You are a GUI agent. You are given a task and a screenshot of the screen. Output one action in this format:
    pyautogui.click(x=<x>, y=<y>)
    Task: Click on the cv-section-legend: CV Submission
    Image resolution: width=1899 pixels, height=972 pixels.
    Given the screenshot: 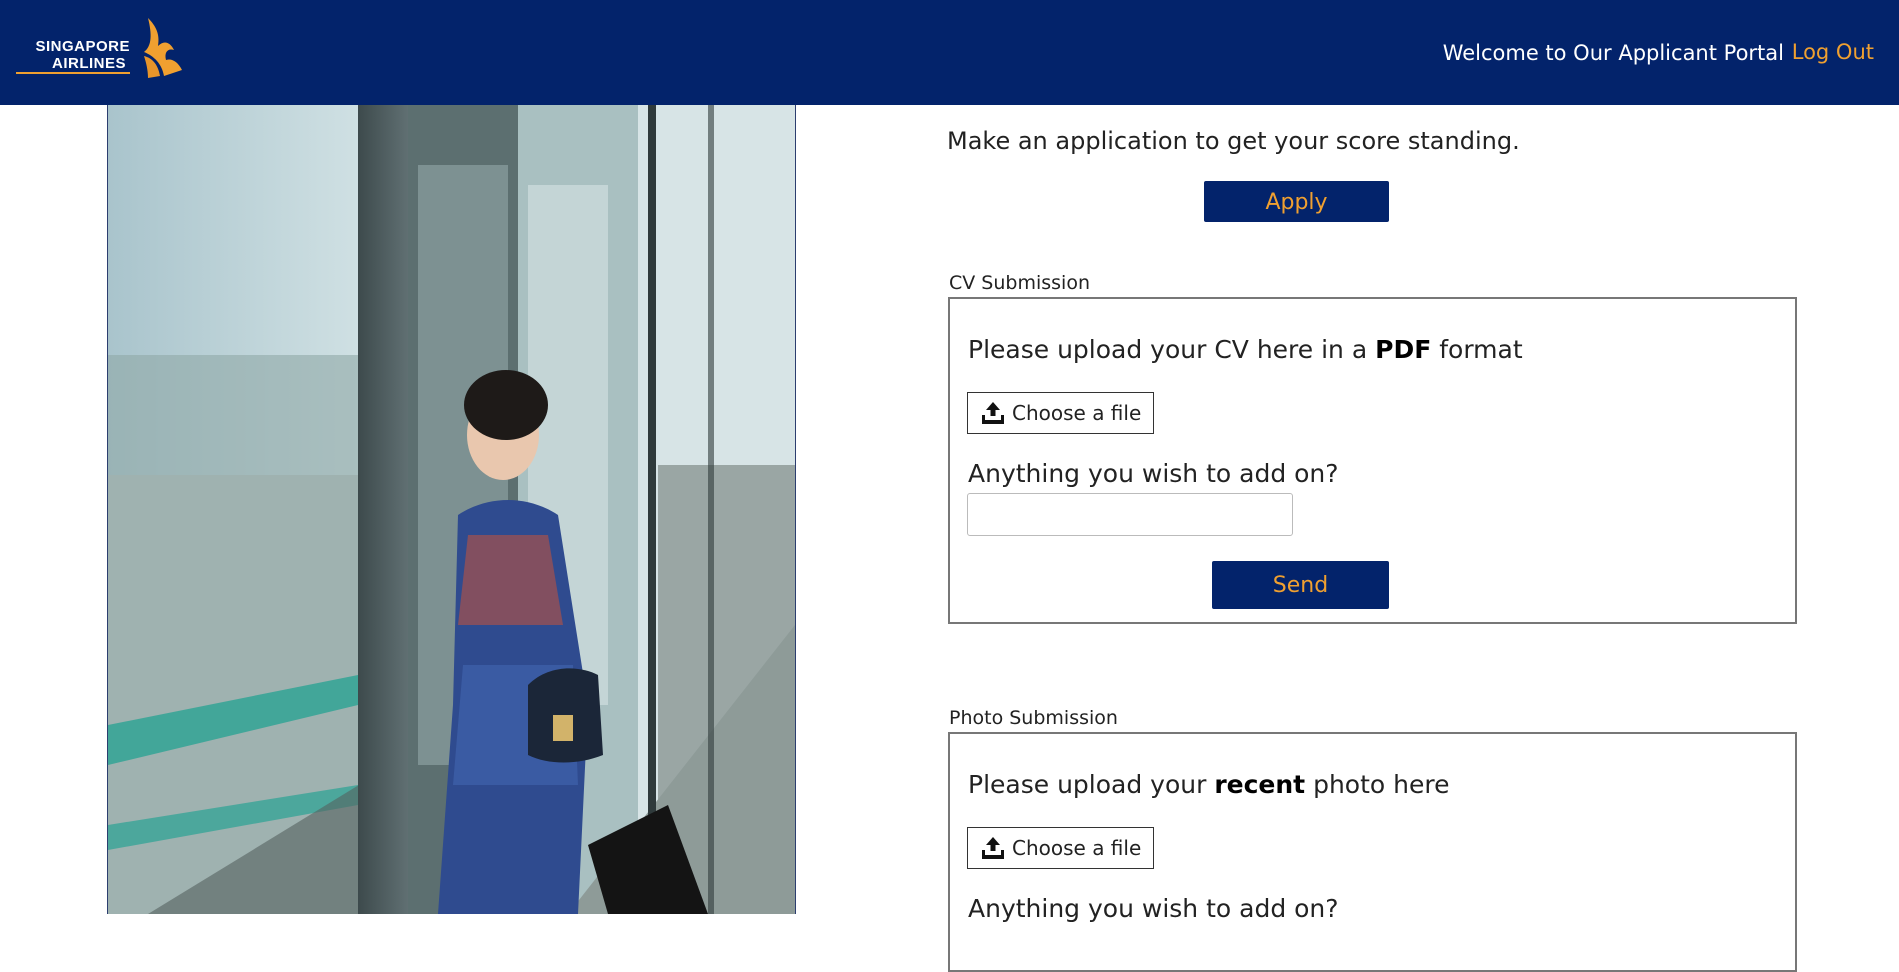 What is the action you would take?
    pyautogui.click(x=1019, y=283)
    